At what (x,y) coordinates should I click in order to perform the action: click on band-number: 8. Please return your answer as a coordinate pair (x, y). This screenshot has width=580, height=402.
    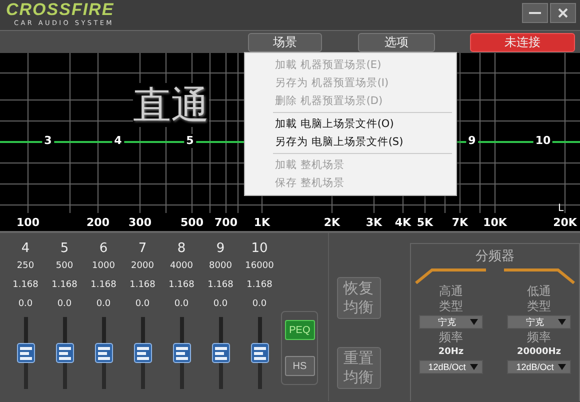
    Looking at the image, I should click on (181, 248).